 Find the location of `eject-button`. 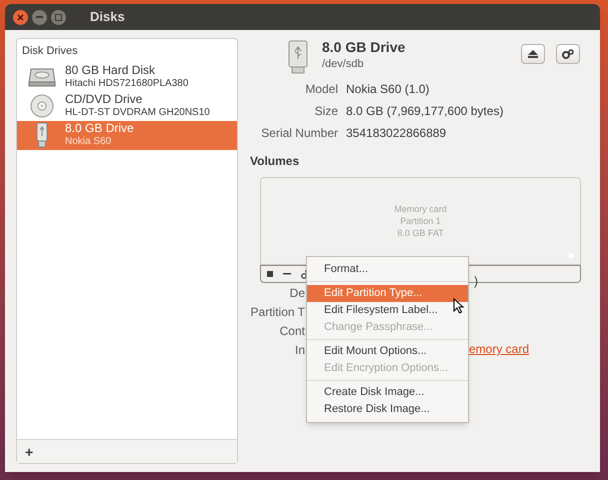

eject-button is located at coordinates (533, 54).